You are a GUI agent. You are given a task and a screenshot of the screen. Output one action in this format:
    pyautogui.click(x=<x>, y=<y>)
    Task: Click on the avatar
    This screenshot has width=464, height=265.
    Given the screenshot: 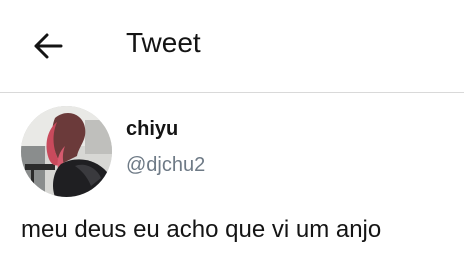 What is the action you would take?
    pyautogui.click(x=66, y=151)
    